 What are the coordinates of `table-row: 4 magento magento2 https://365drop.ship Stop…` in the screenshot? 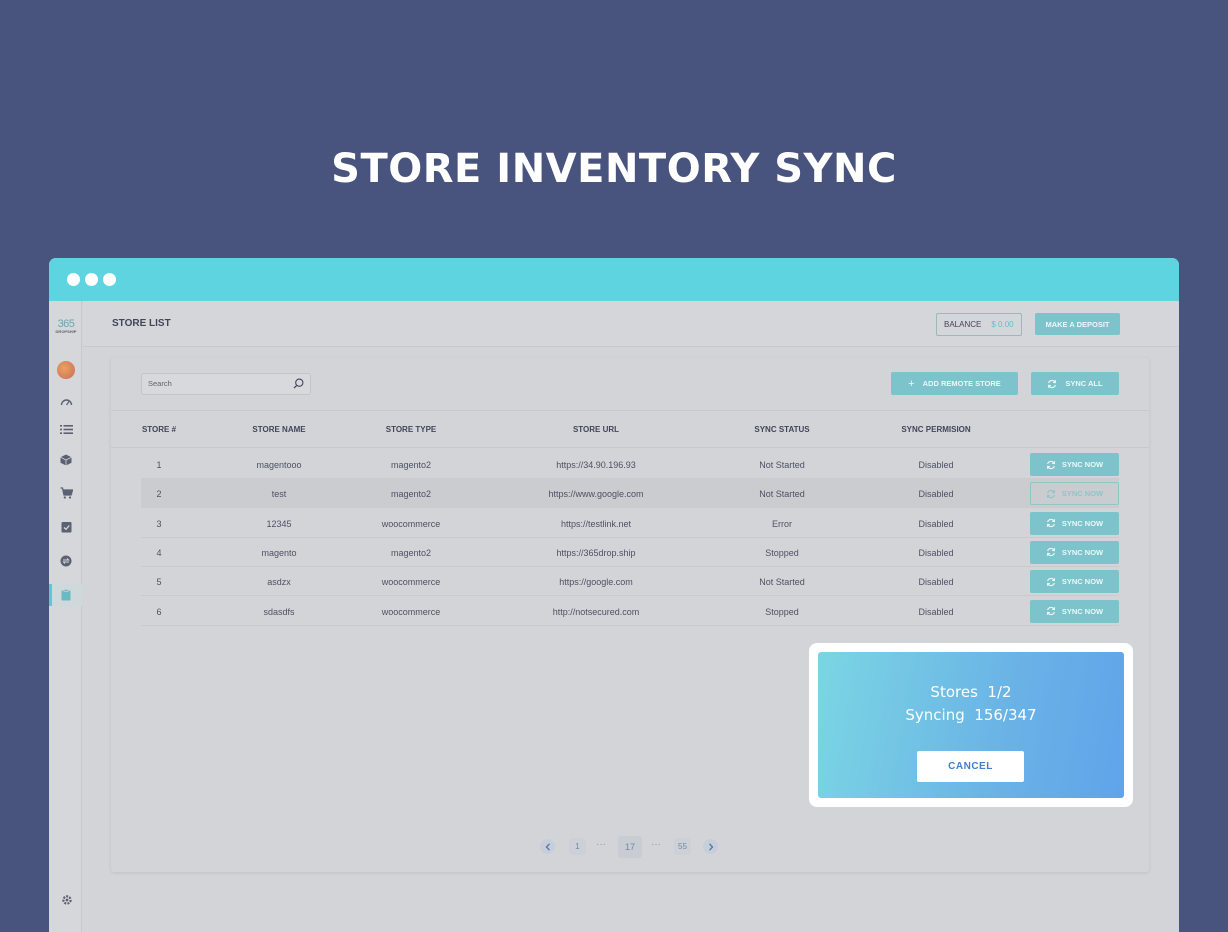 It's located at (630, 552).